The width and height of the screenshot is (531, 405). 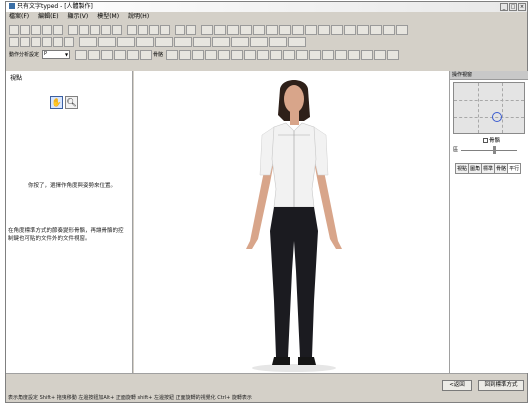 I want to click on menu-model: 模型(M), so click(x=108, y=16).